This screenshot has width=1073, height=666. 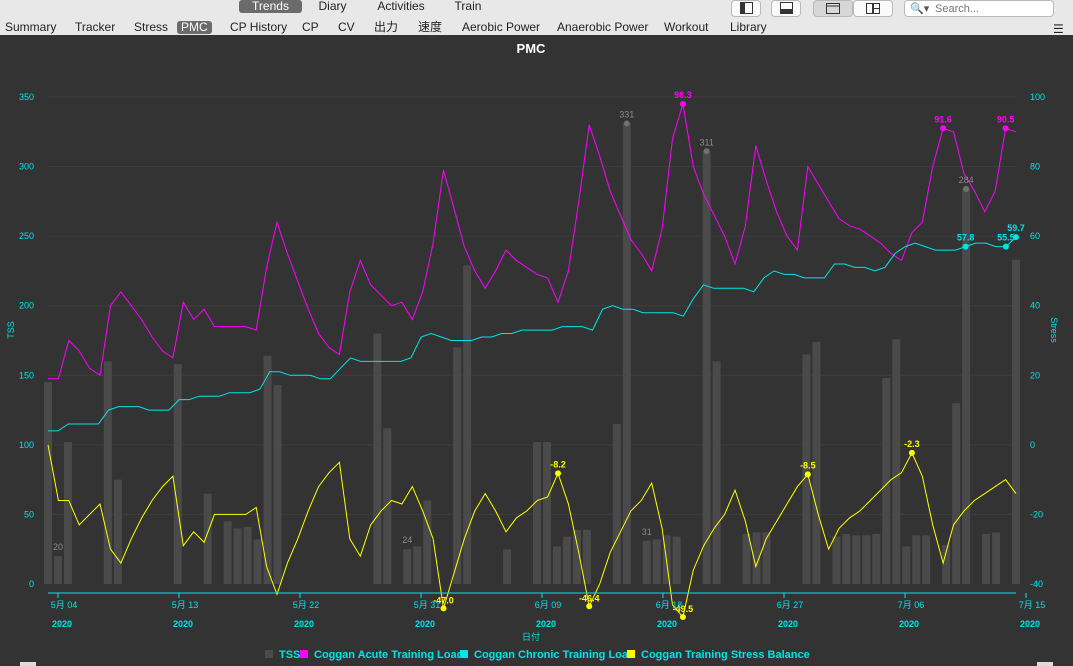 What do you see at coordinates (194, 27) in the screenshot?
I see `tab-pmc: PMC` at bounding box center [194, 27].